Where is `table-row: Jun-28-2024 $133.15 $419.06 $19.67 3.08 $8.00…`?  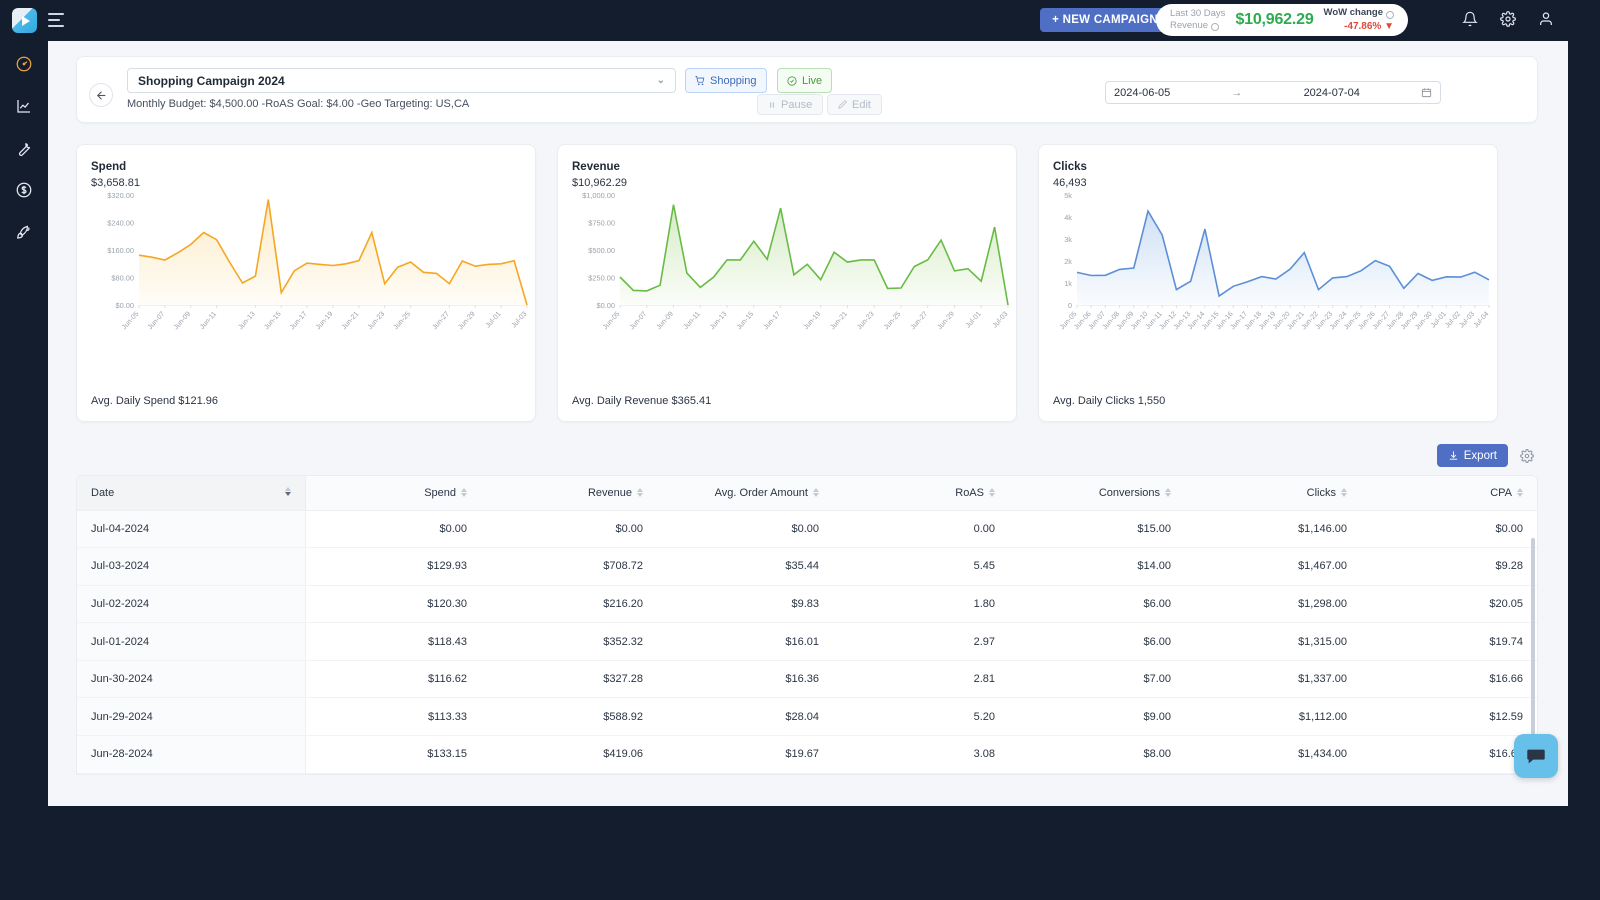 table-row: Jun-28-2024 $133.15 $419.06 $19.67 3.08 $8.00… is located at coordinates (807, 754).